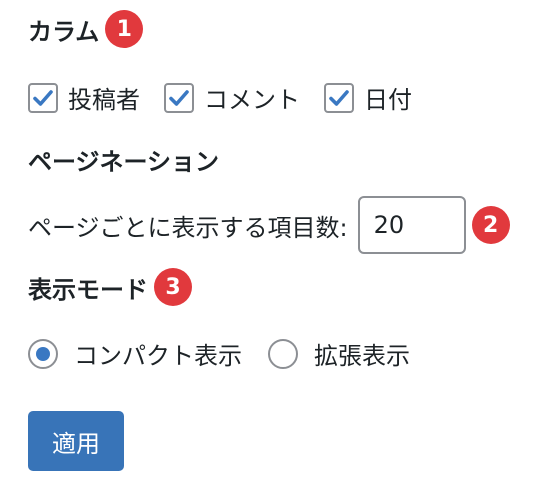  Describe the element at coordinates (490, 225) in the screenshot. I see `step-badge-2: 2` at that location.